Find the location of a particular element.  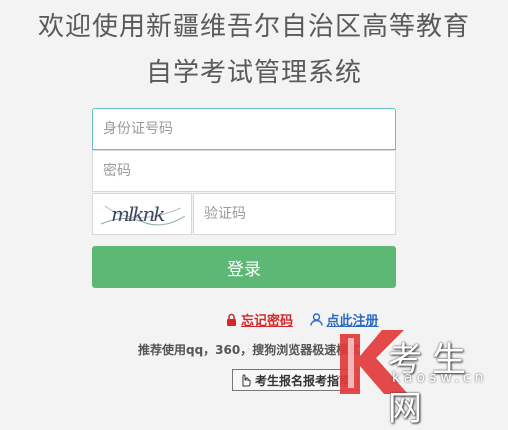

forgot-password-label: 忘记密码 is located at coordinates (267, 321).